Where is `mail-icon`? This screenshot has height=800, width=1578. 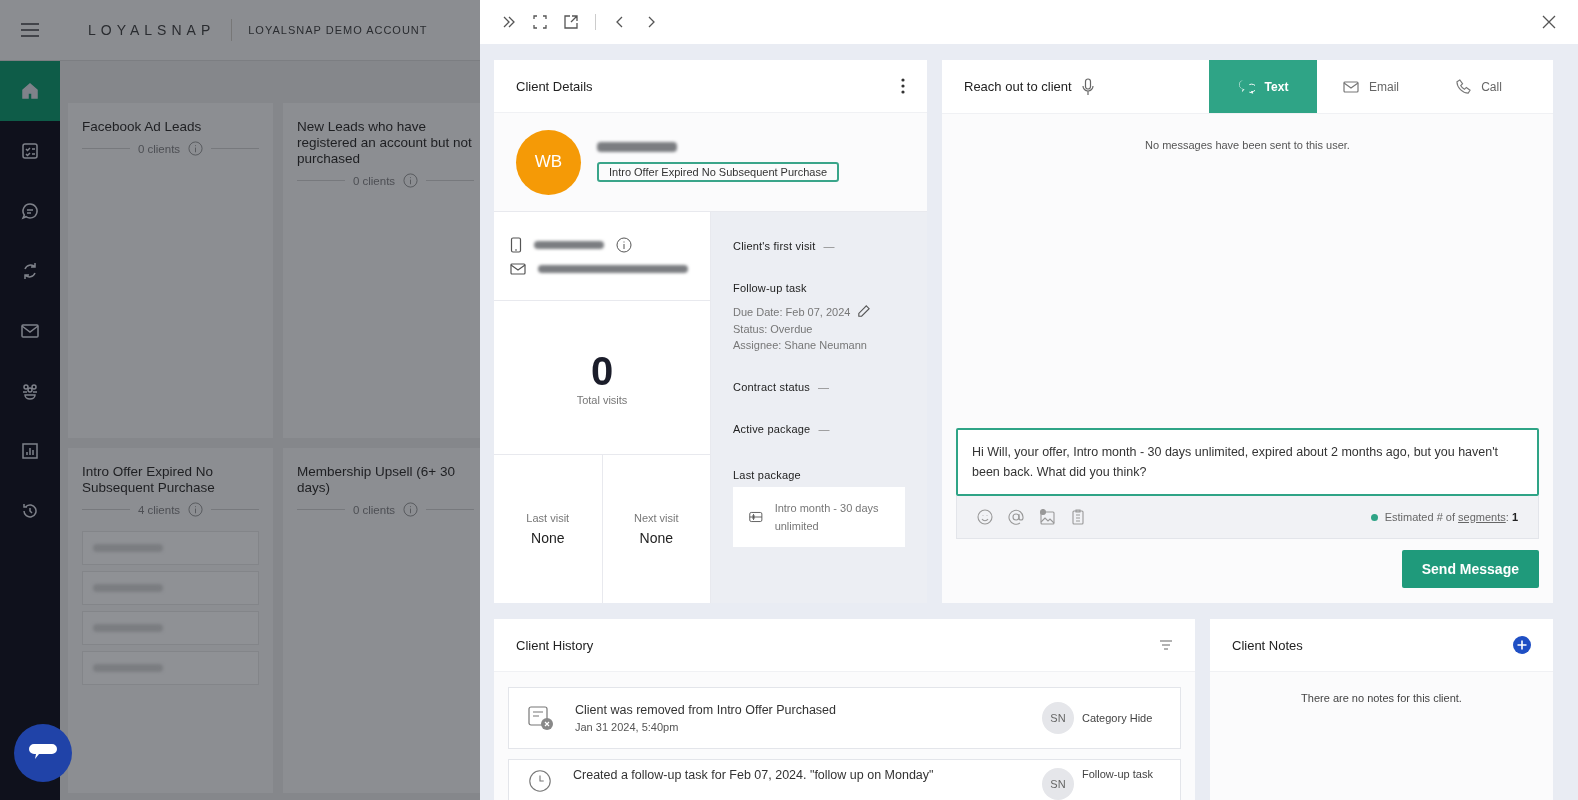 mail-icon is located at coordinates (30, 331).